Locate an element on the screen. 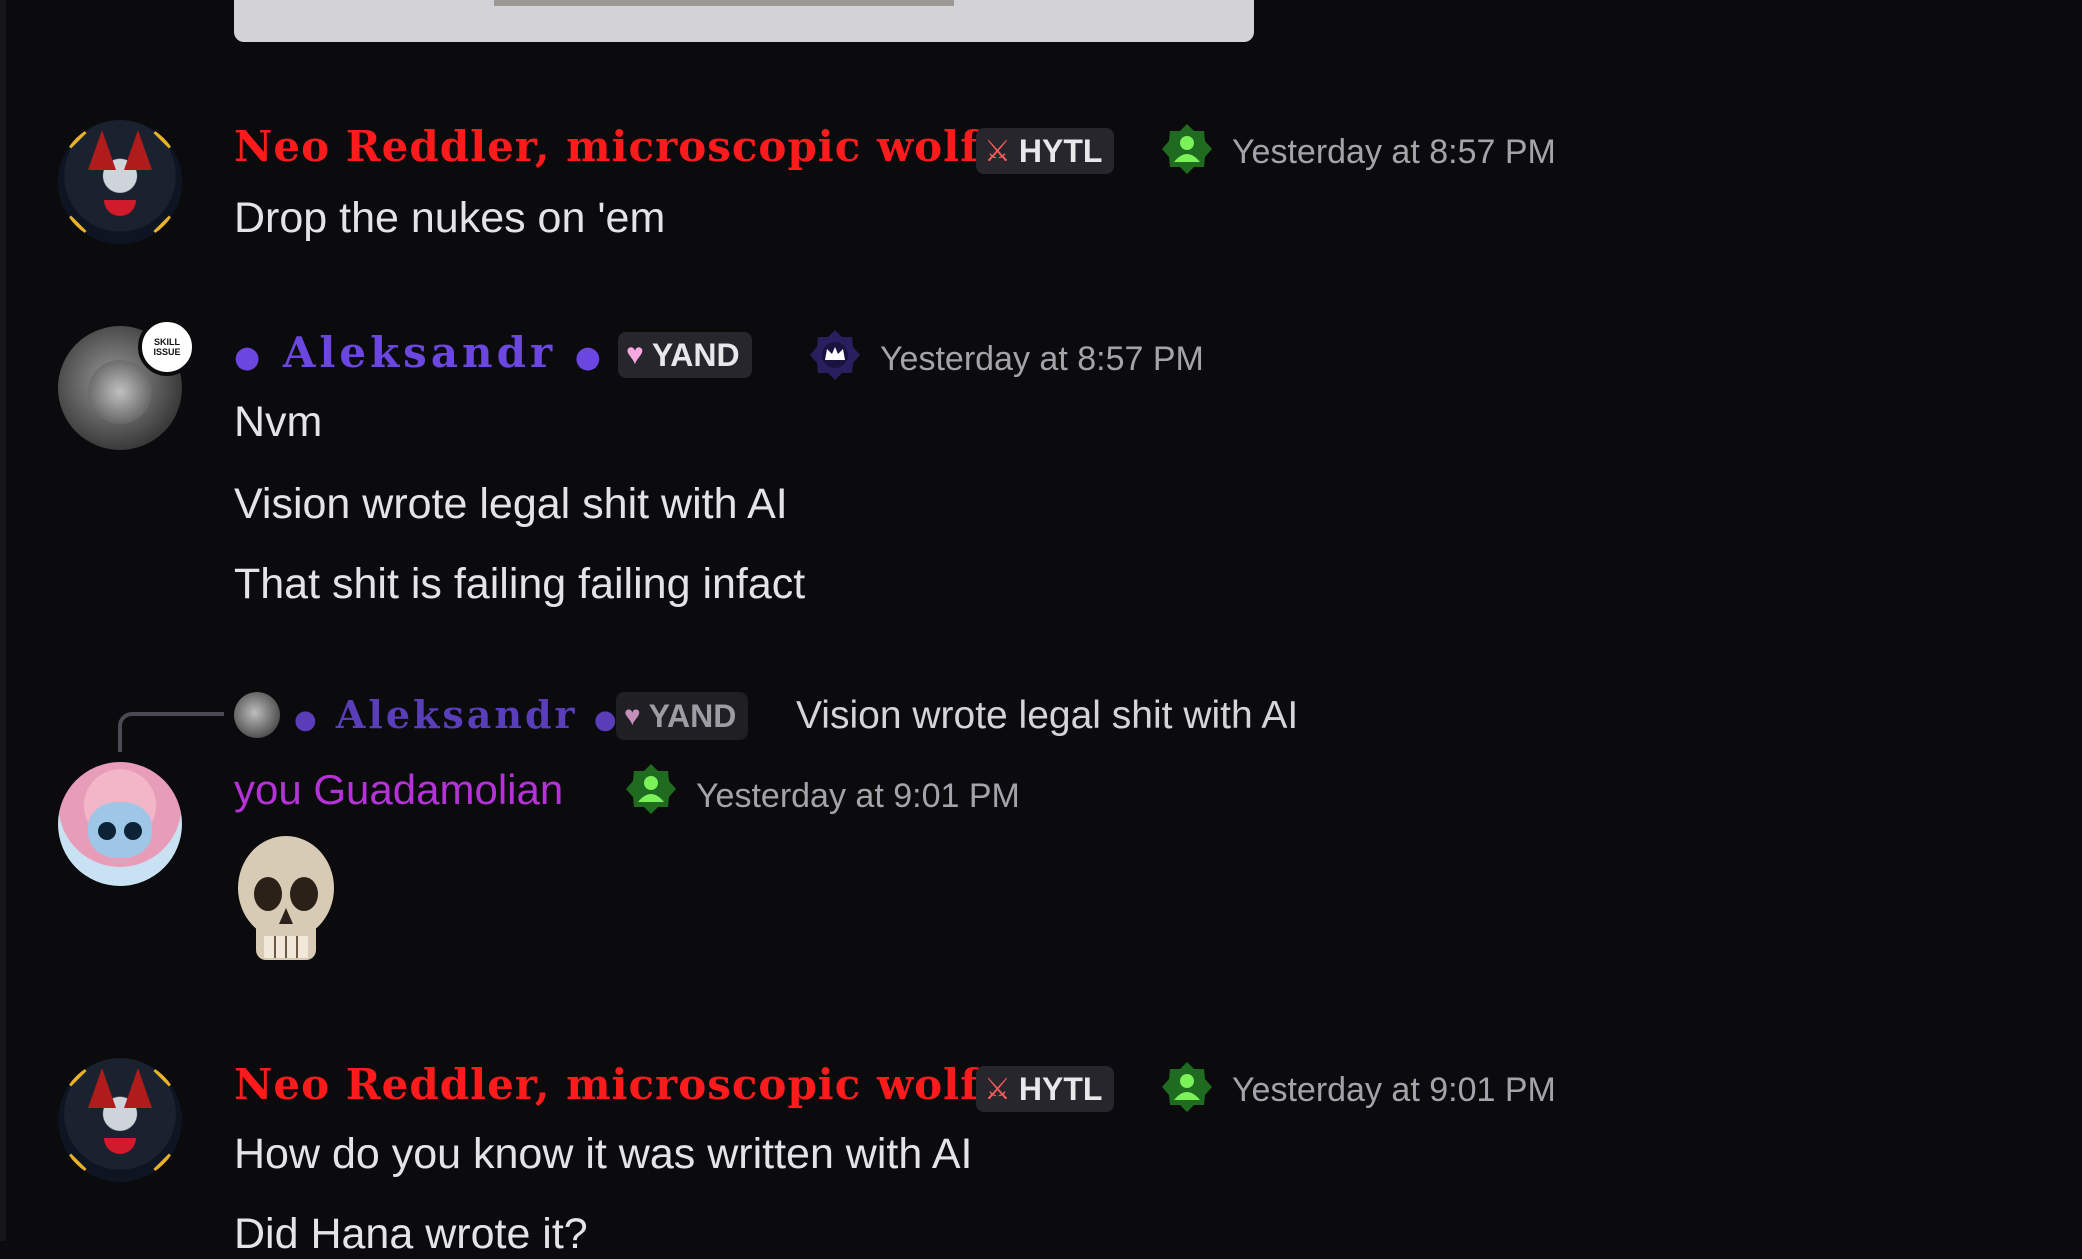  message-text: Vision wrote legal shit with AI is located at coordinates (511, 504).